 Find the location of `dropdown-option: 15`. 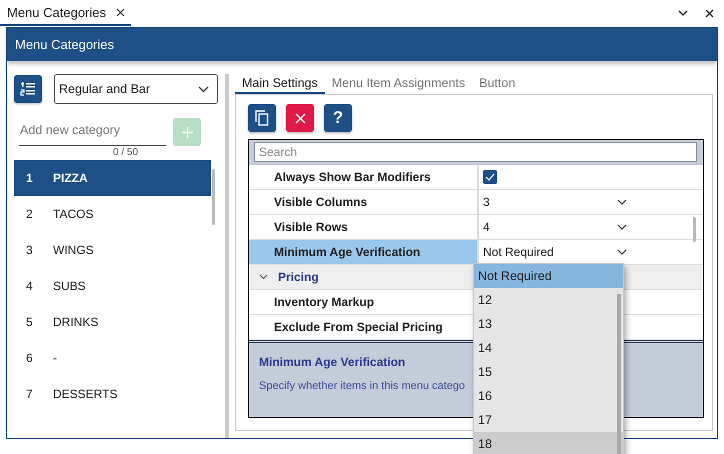

dropdown-option: 15 is located at coordinates (548, 372).